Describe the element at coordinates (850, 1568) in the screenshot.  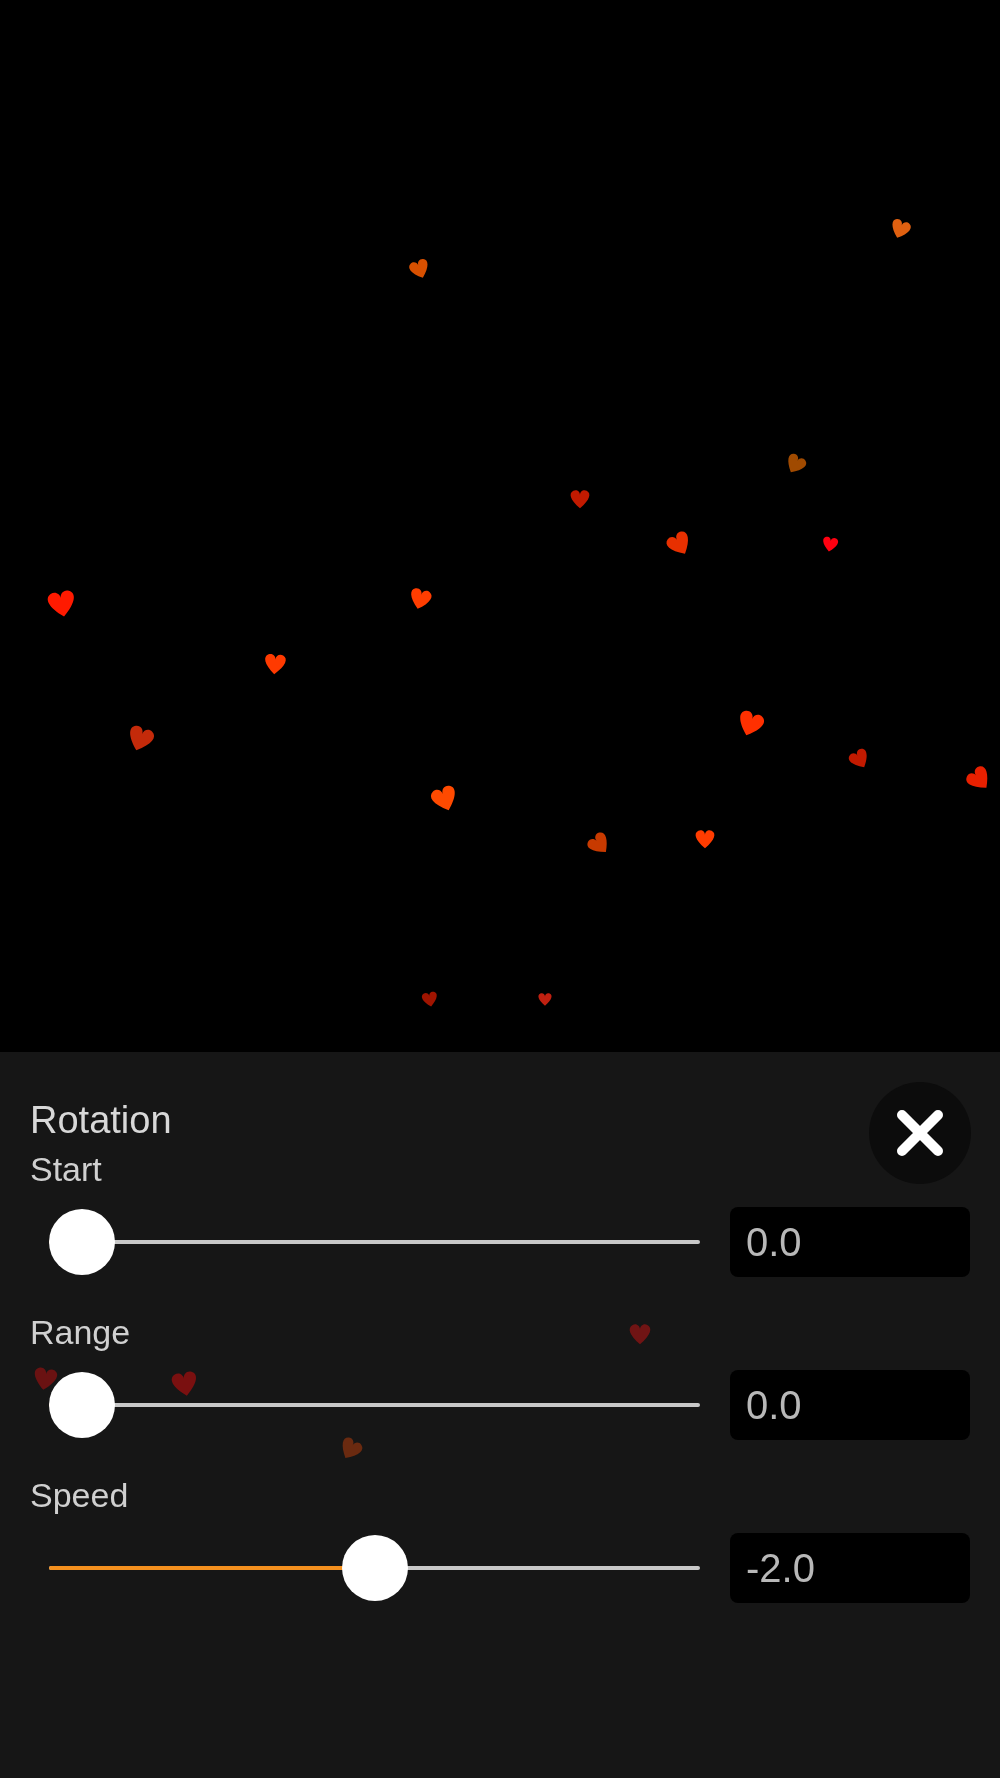
I see `value-field: -2.0` at that location.